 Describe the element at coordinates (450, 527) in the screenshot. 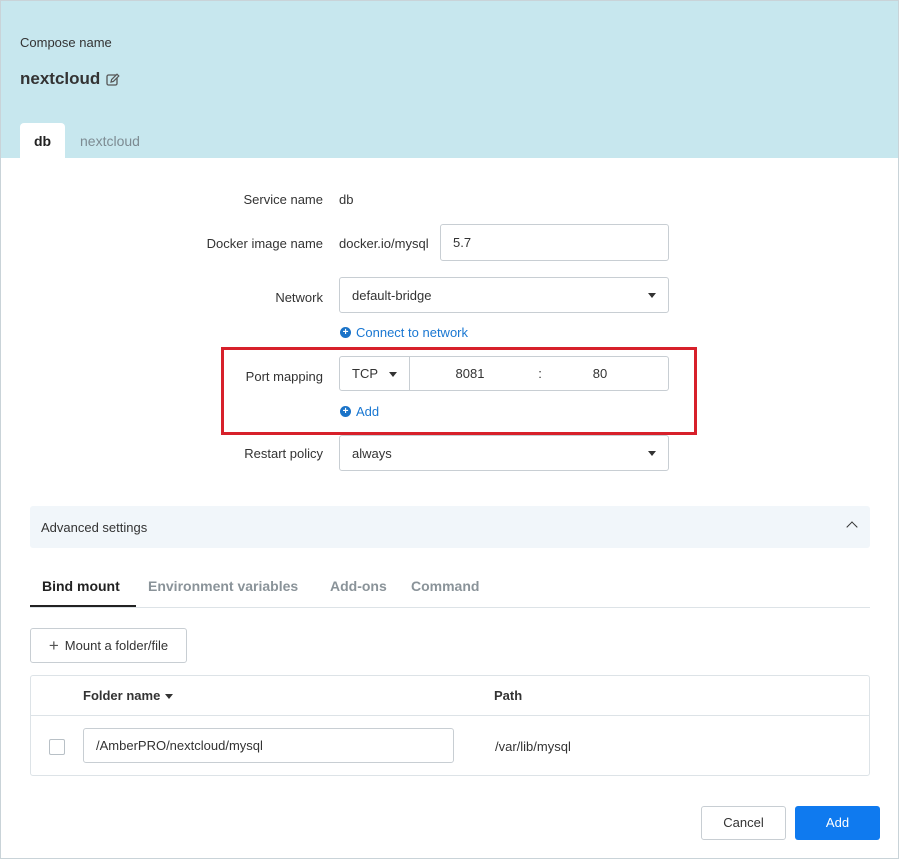

I see `advanced-settings-toggle: Advanced settings` at that location.